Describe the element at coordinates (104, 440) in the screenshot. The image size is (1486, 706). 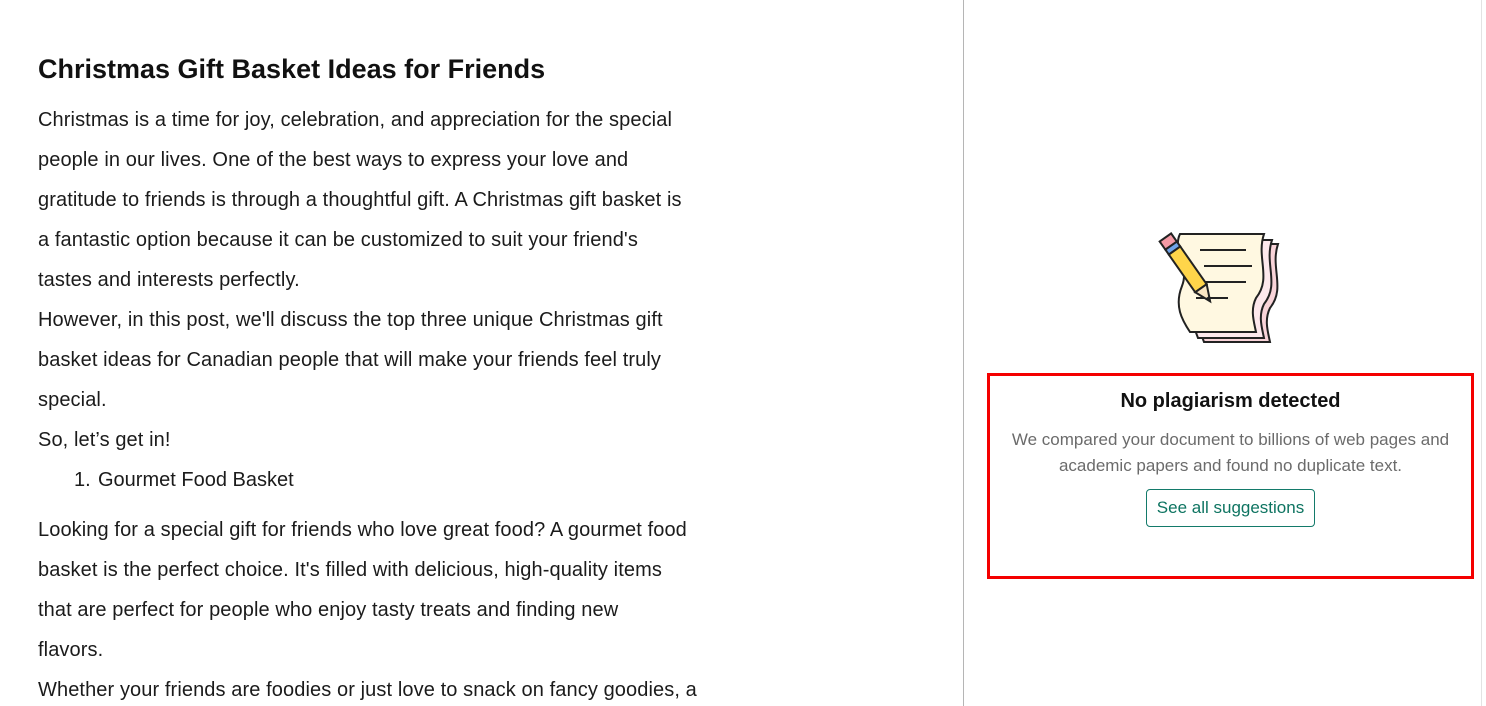
I see `paragraph-line: So, let’s get in!` at that location.